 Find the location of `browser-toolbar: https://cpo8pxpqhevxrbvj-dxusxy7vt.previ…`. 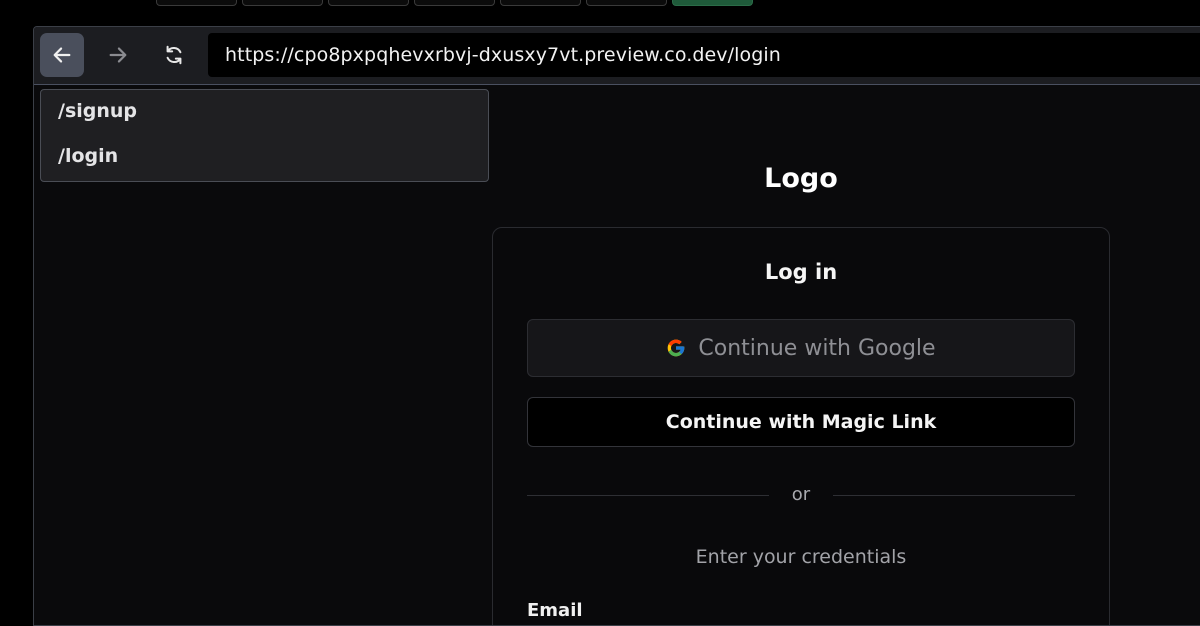

browser-toolbar: https://cpo8pxpqhevxrbvj-dxusxy7vt.previ… is located at coordinates (617, 56).